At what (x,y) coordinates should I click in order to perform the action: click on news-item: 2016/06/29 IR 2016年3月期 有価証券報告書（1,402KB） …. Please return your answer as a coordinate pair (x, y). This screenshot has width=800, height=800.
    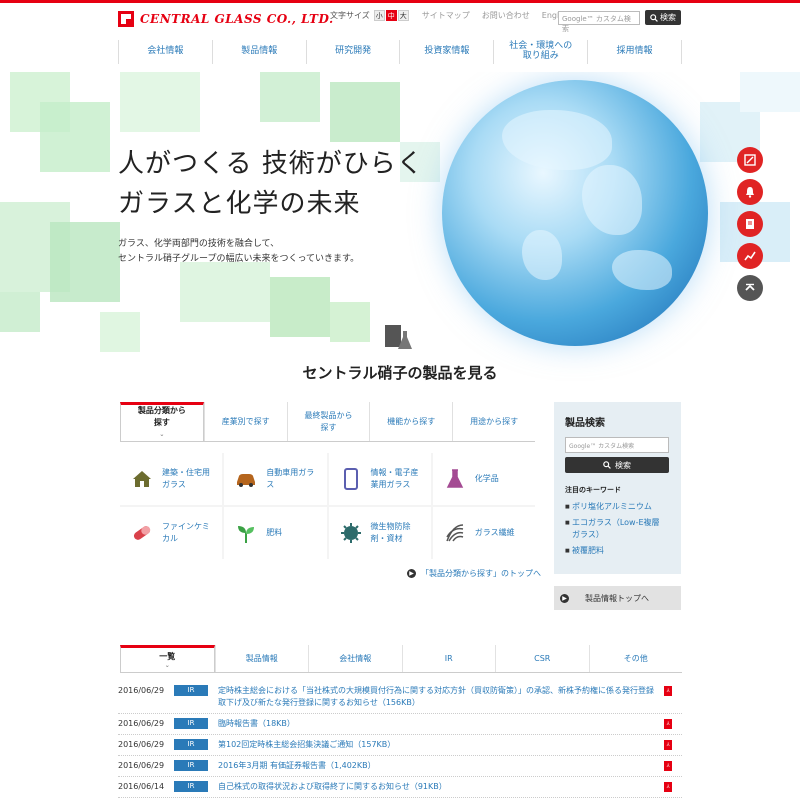
    Looking at the image, I should click on (400, 766).